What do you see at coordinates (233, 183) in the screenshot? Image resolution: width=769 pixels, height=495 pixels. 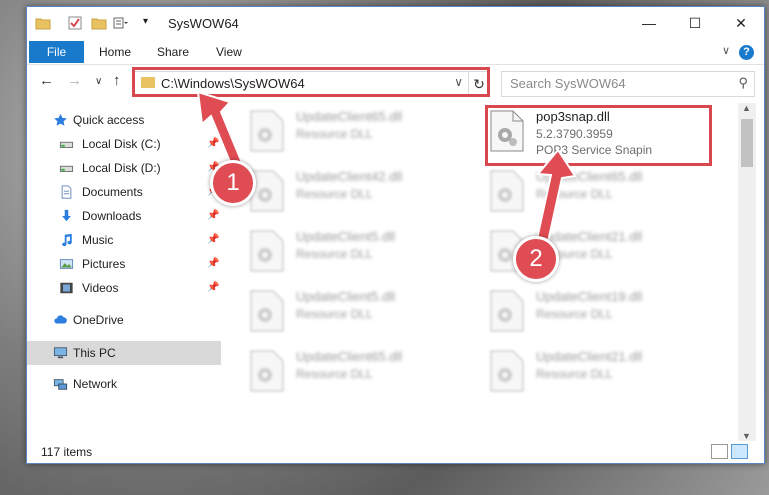 I see `step-1-badge: 1` at bounding box center [233, 183].